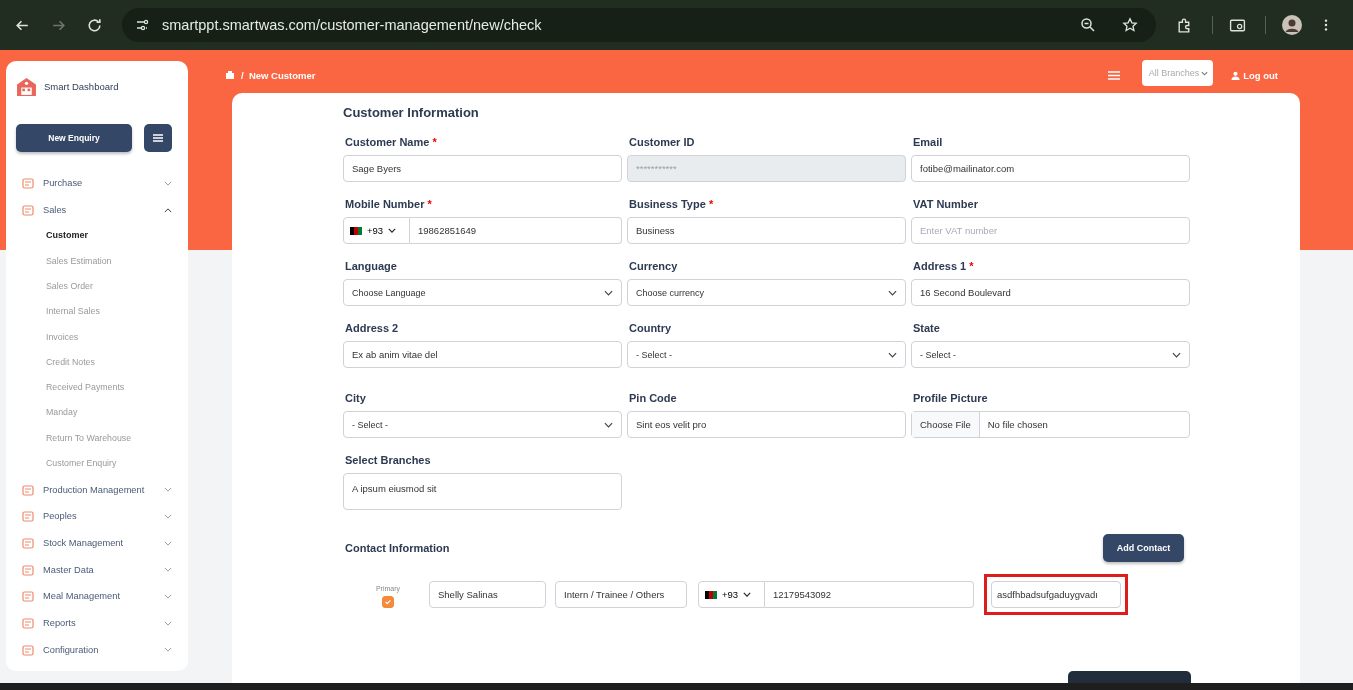 Image resolution: width=1353 pixels, height=690 pixels. I want to click on select-field: Choose currency, so click(766, 292).